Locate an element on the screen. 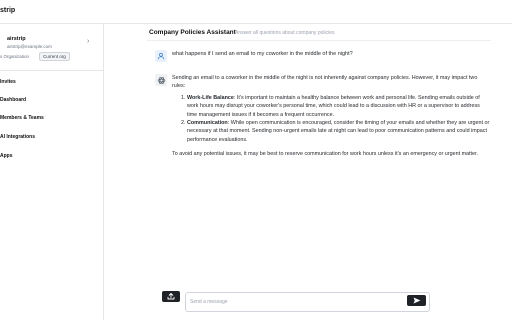 This screenshot has height=320, width=512. user-icon is located at coordinates (161, 56).